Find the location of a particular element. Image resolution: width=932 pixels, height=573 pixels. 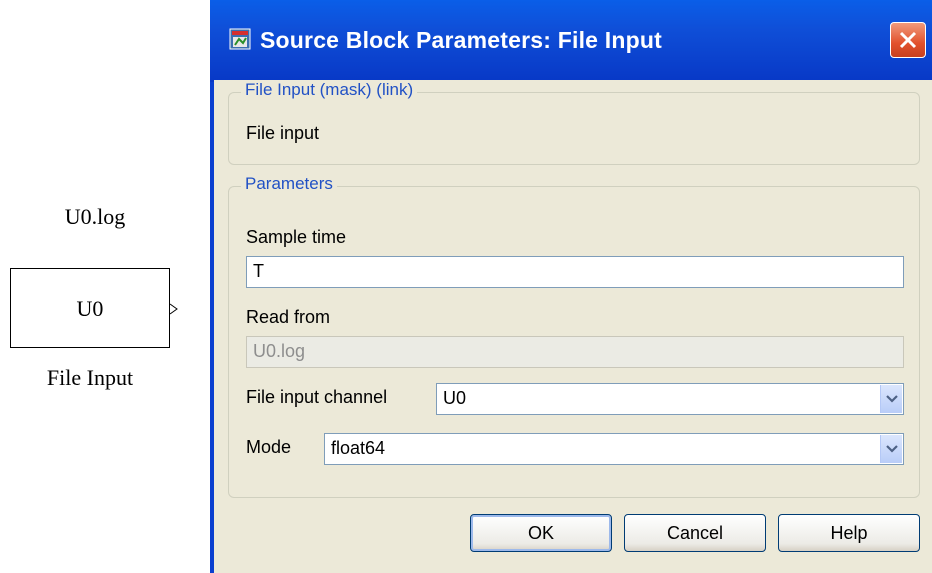

help-button: Help is located at coordinates (849, 533).